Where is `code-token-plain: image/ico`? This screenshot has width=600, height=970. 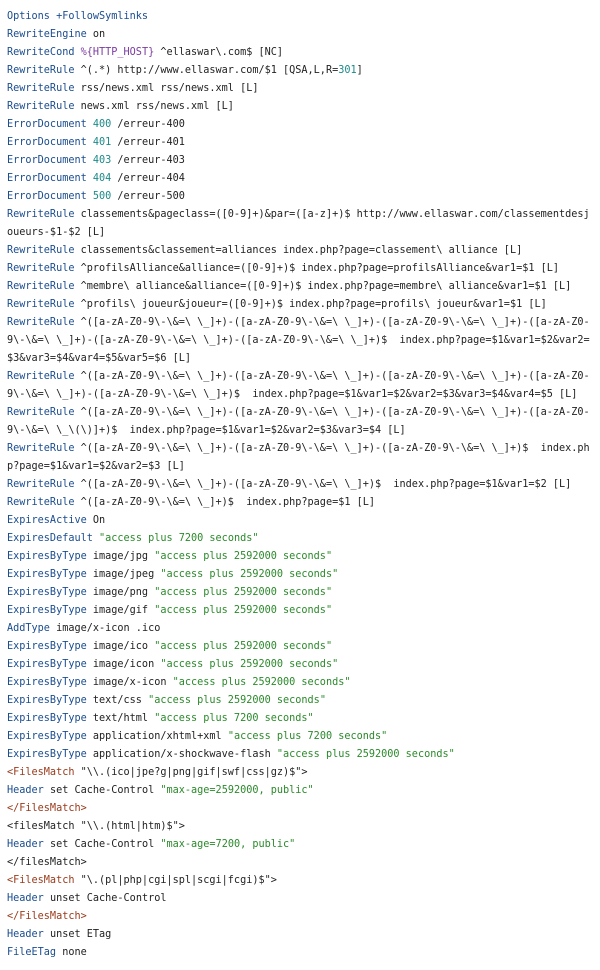 code-token-plain: image/ico is located at coordinates (120, 646).